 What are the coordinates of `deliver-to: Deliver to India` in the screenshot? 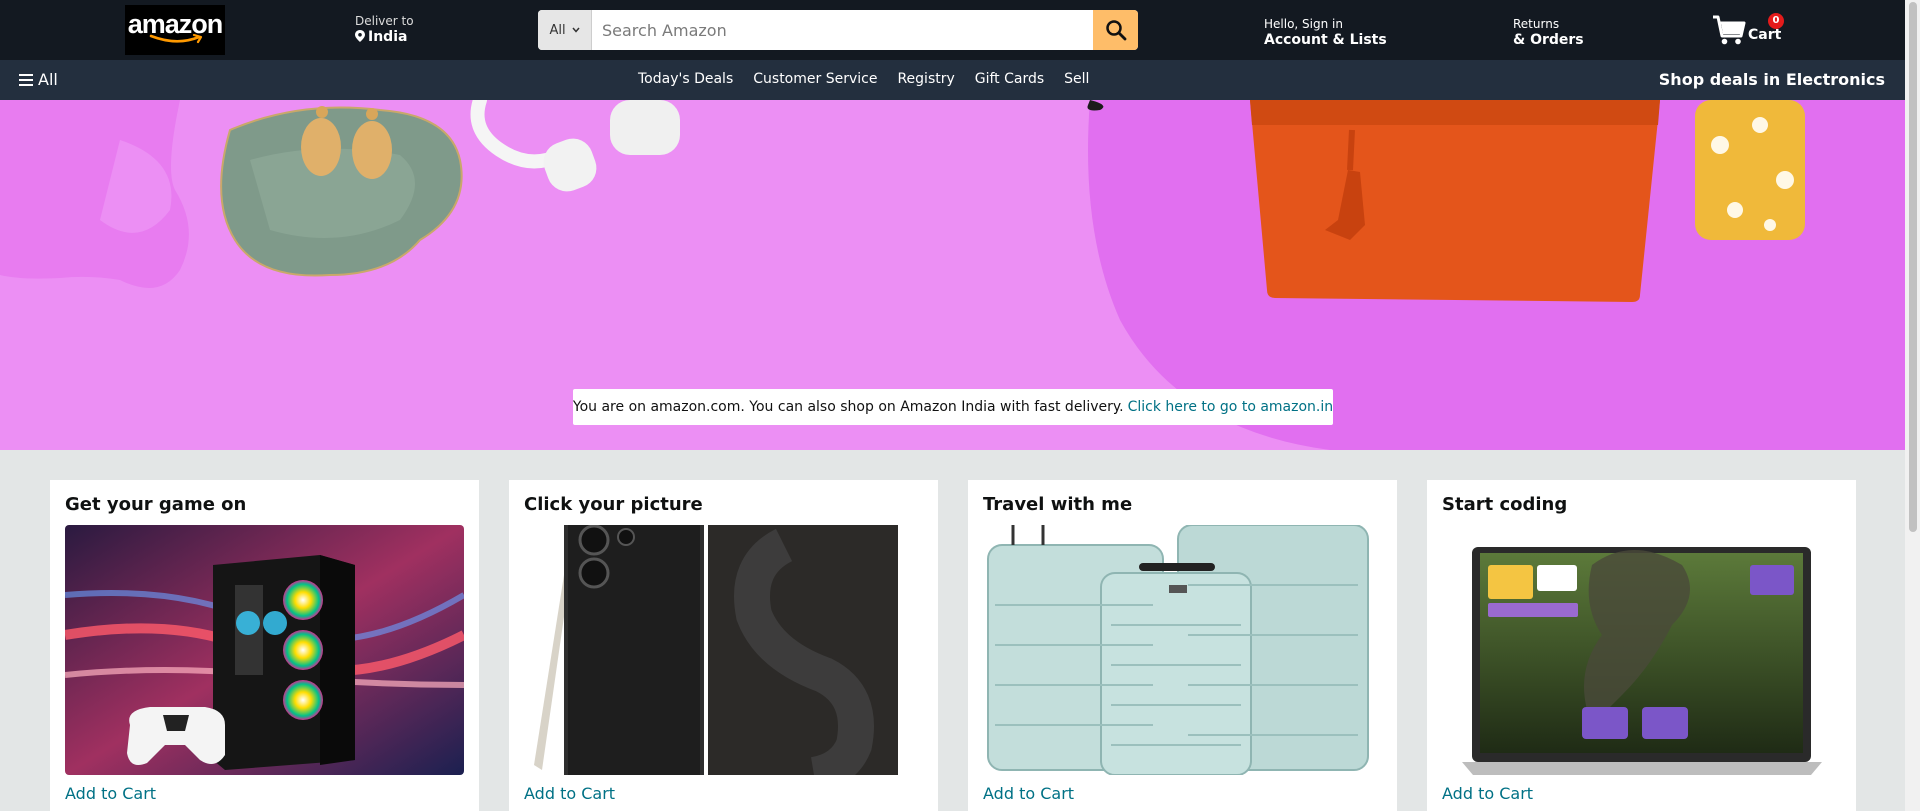 It's located at (384, 30).